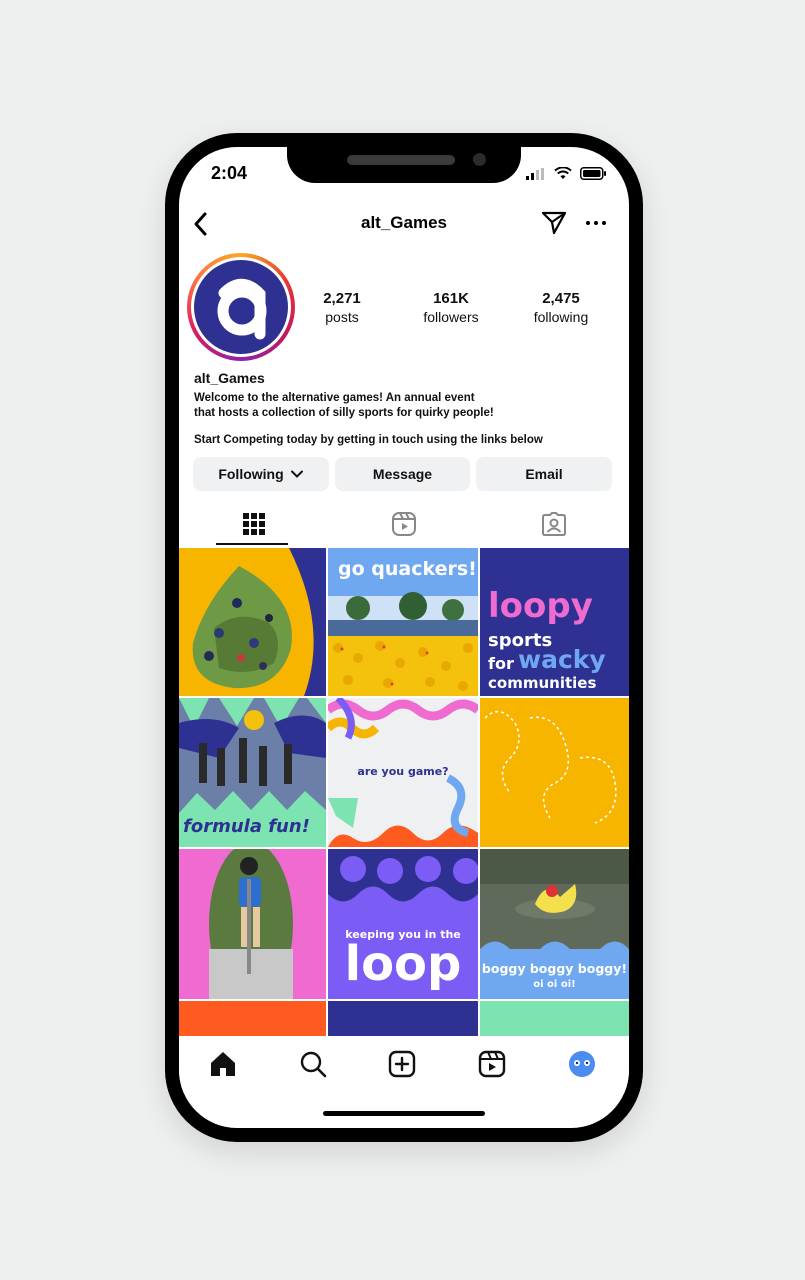 This screenshot has height=1280, width=805. Describe the element at coordinates (313, 1064) in the screenshot. I see `search-icon` at that location.